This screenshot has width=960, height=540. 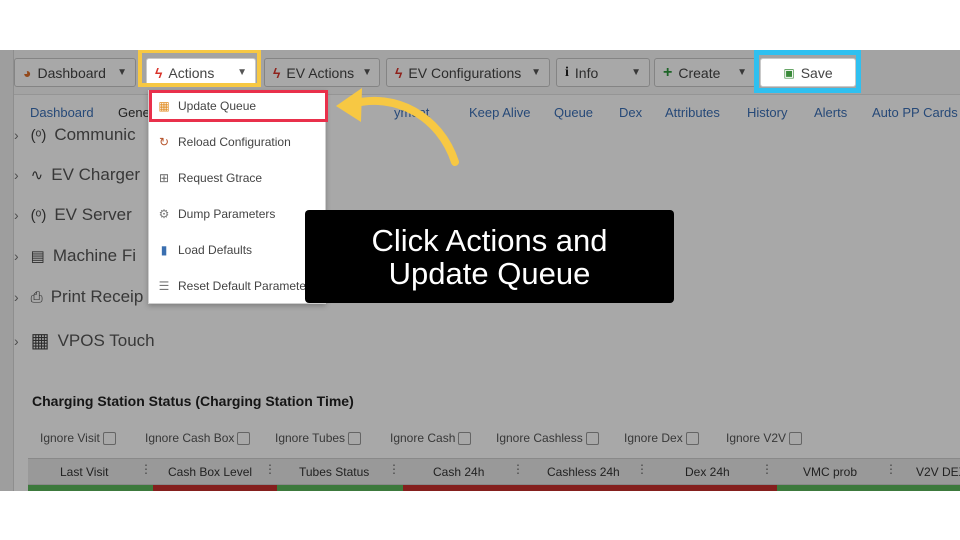 What do you see at coordinates (489, 240) in the screenshot?
I see `callout-line-1: Click Actions and` at bounding box center [489, 240].